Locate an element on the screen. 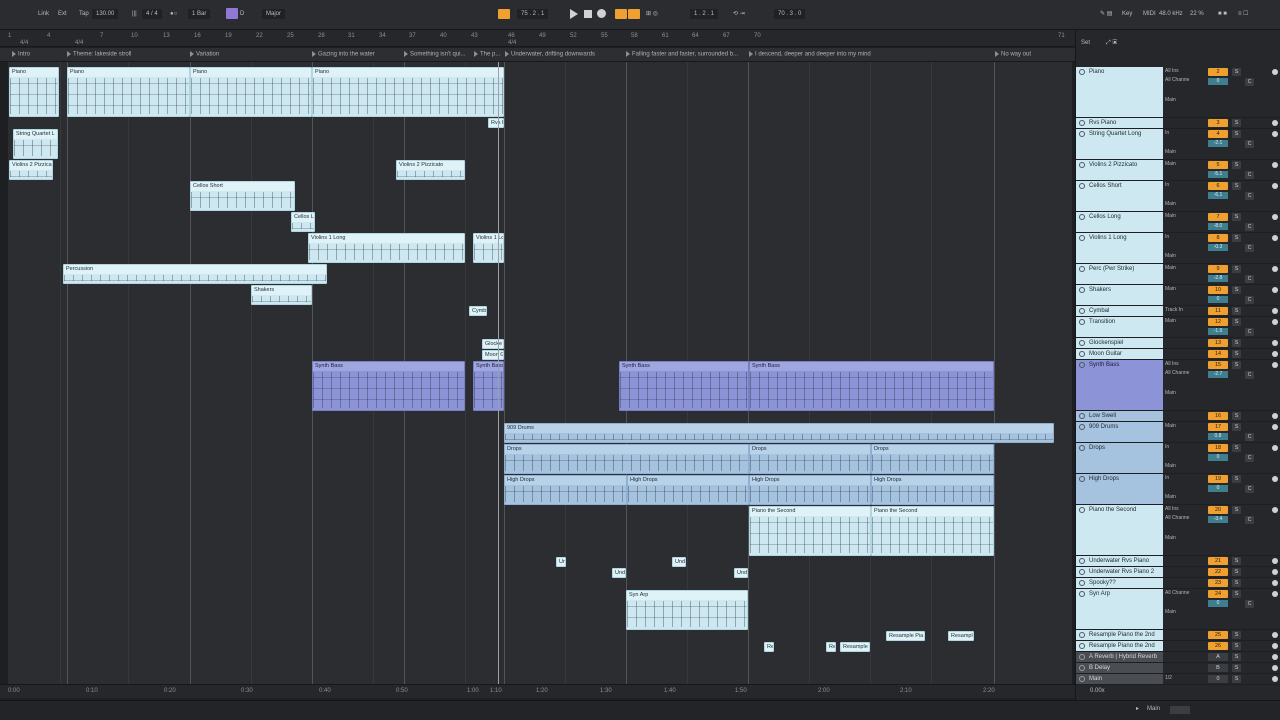  stop-icon is located at coordinates (588, 14).